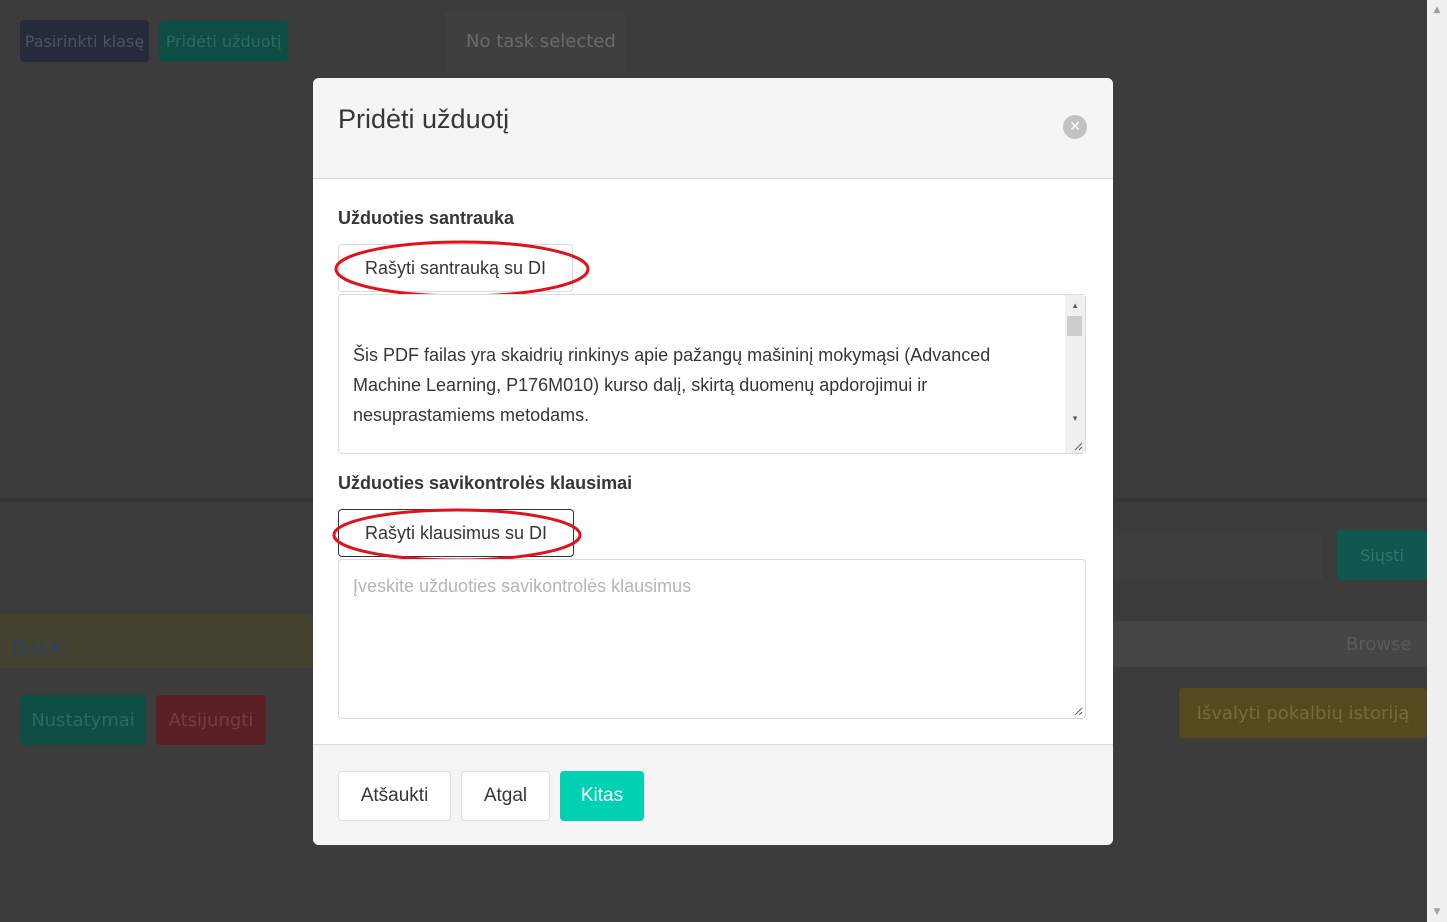 The image size is (1447, 922). Describe the element at coordinates (40, 648) in the screenshot. I see `faq-link: D.U.K.` at that location.